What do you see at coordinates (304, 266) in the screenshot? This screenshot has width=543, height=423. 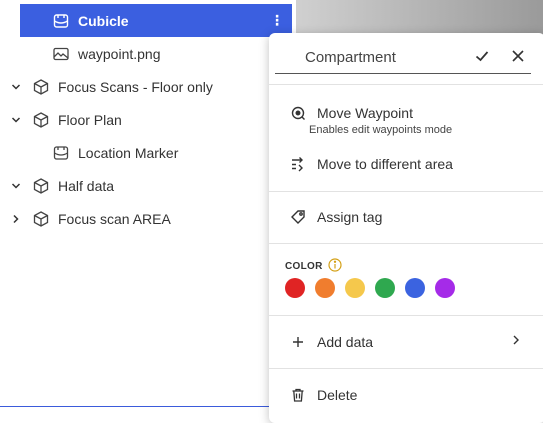 I see `color-label: COLOR` at bounding box center [304, 266].